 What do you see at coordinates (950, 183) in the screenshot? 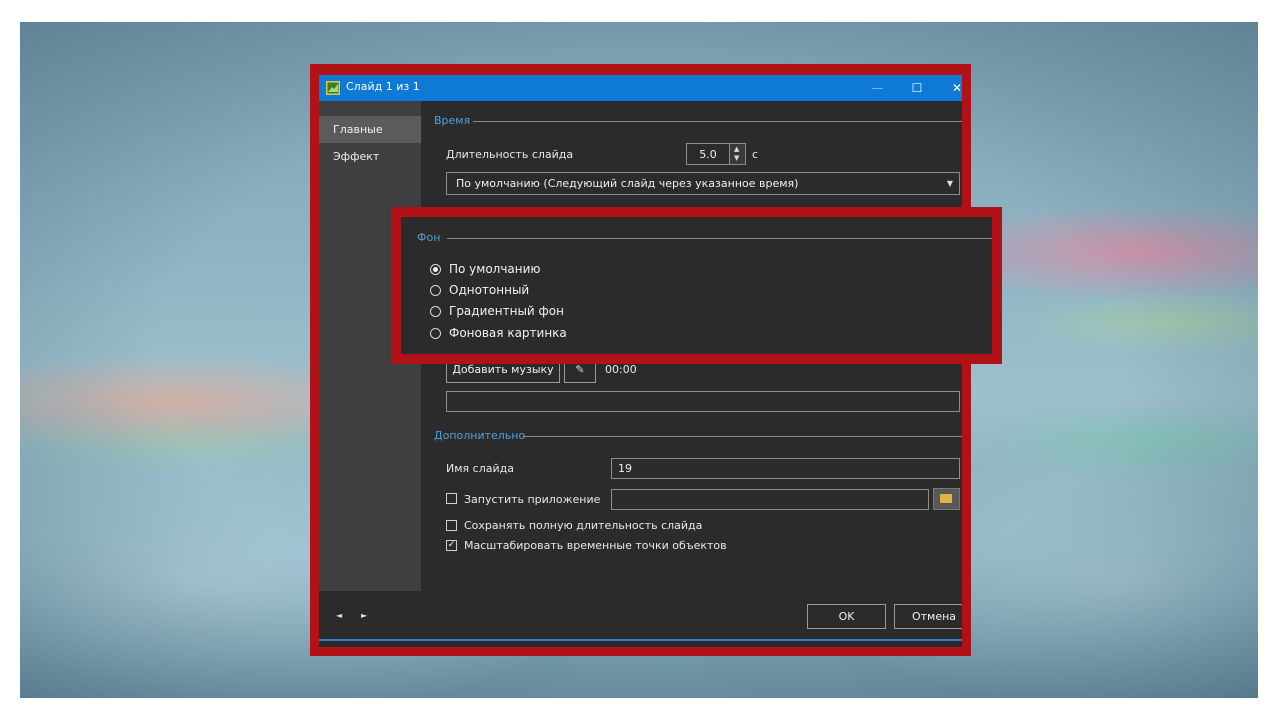
I see `chevron-down-icon: ▼` at bounding box center [950, 183].